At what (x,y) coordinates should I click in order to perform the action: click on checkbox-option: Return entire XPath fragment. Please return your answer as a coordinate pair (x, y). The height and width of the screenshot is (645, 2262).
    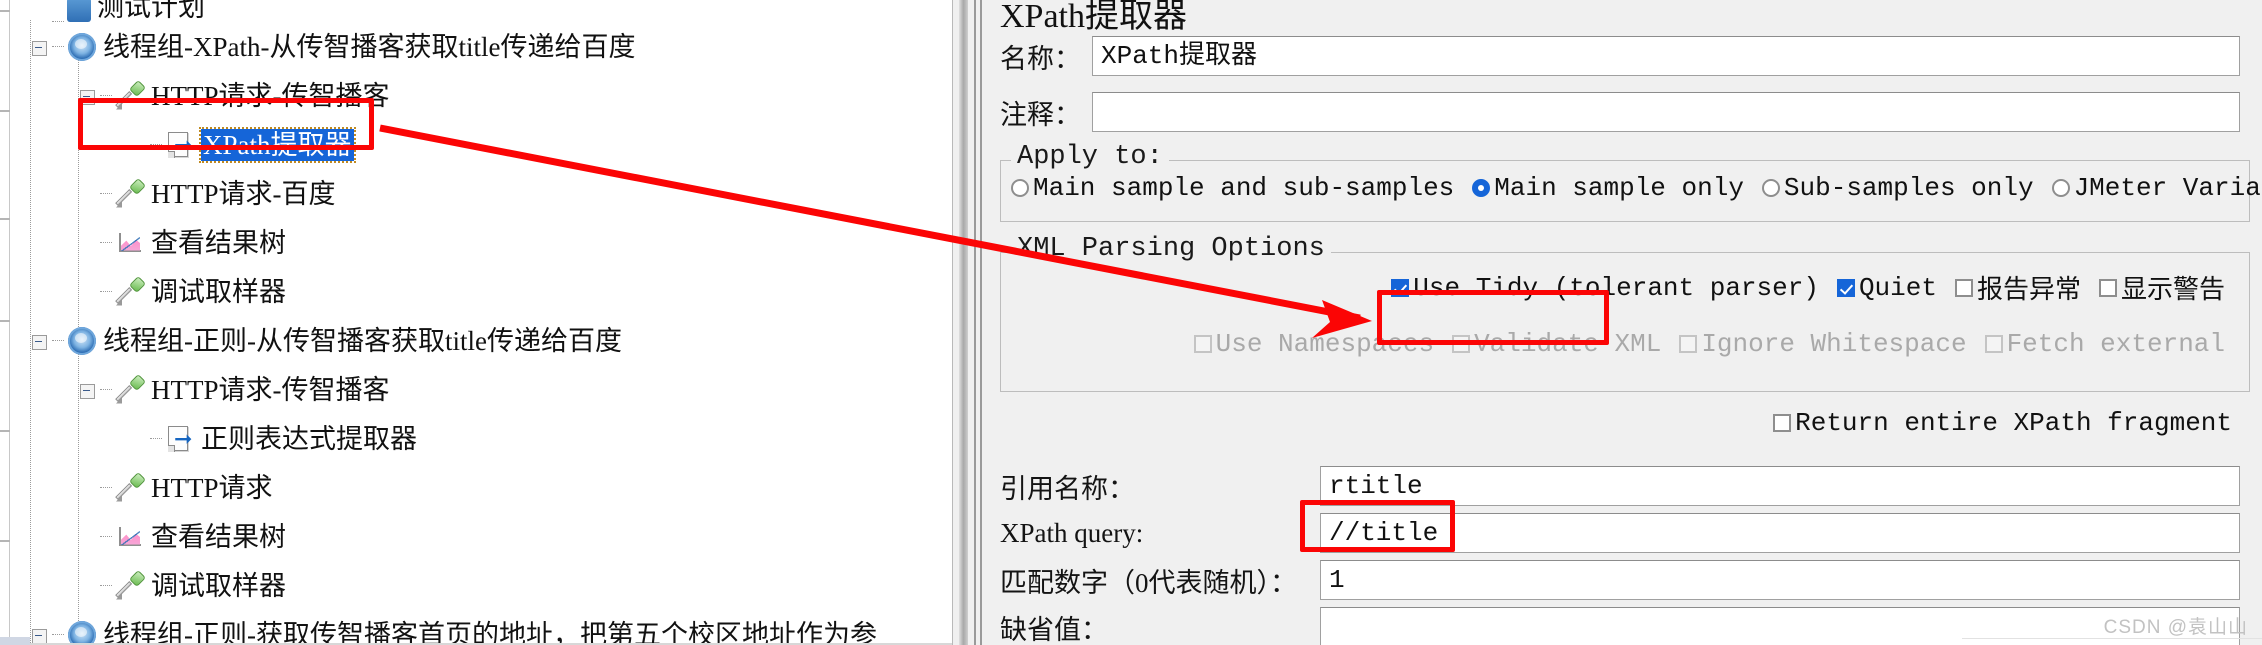
    Looking at the image, I should click on (2002, 423).